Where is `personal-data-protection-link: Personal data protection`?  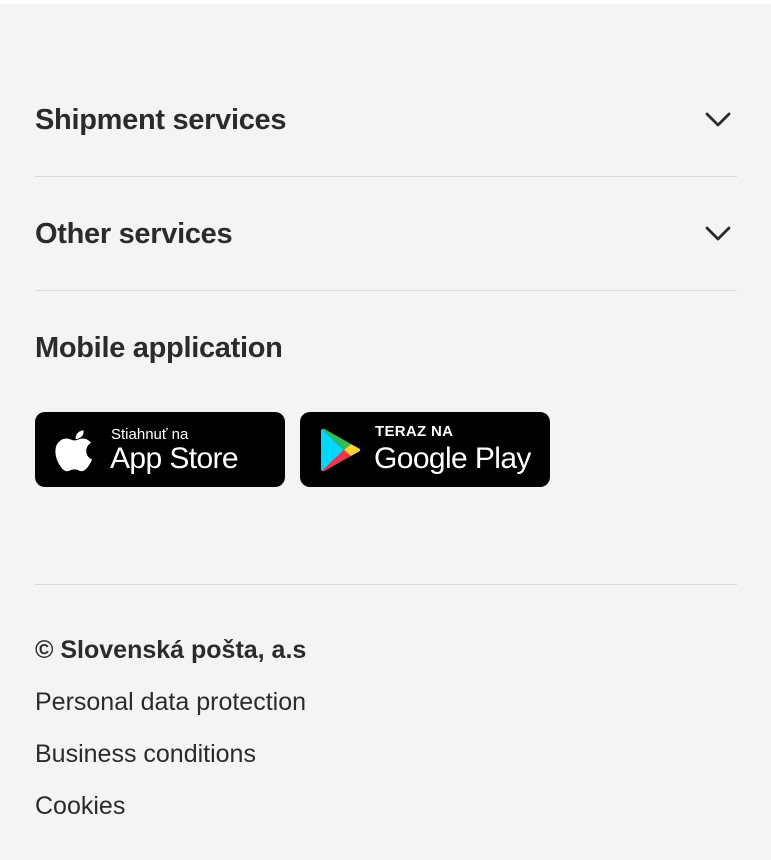 personal-data-protection-link: Personal data protection is located at coordinates (170, 702).